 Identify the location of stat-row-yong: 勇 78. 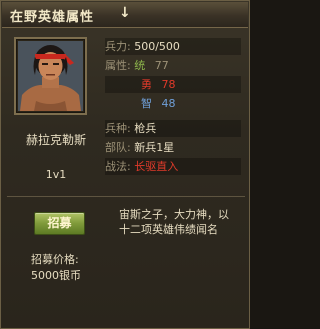
(173, 84).